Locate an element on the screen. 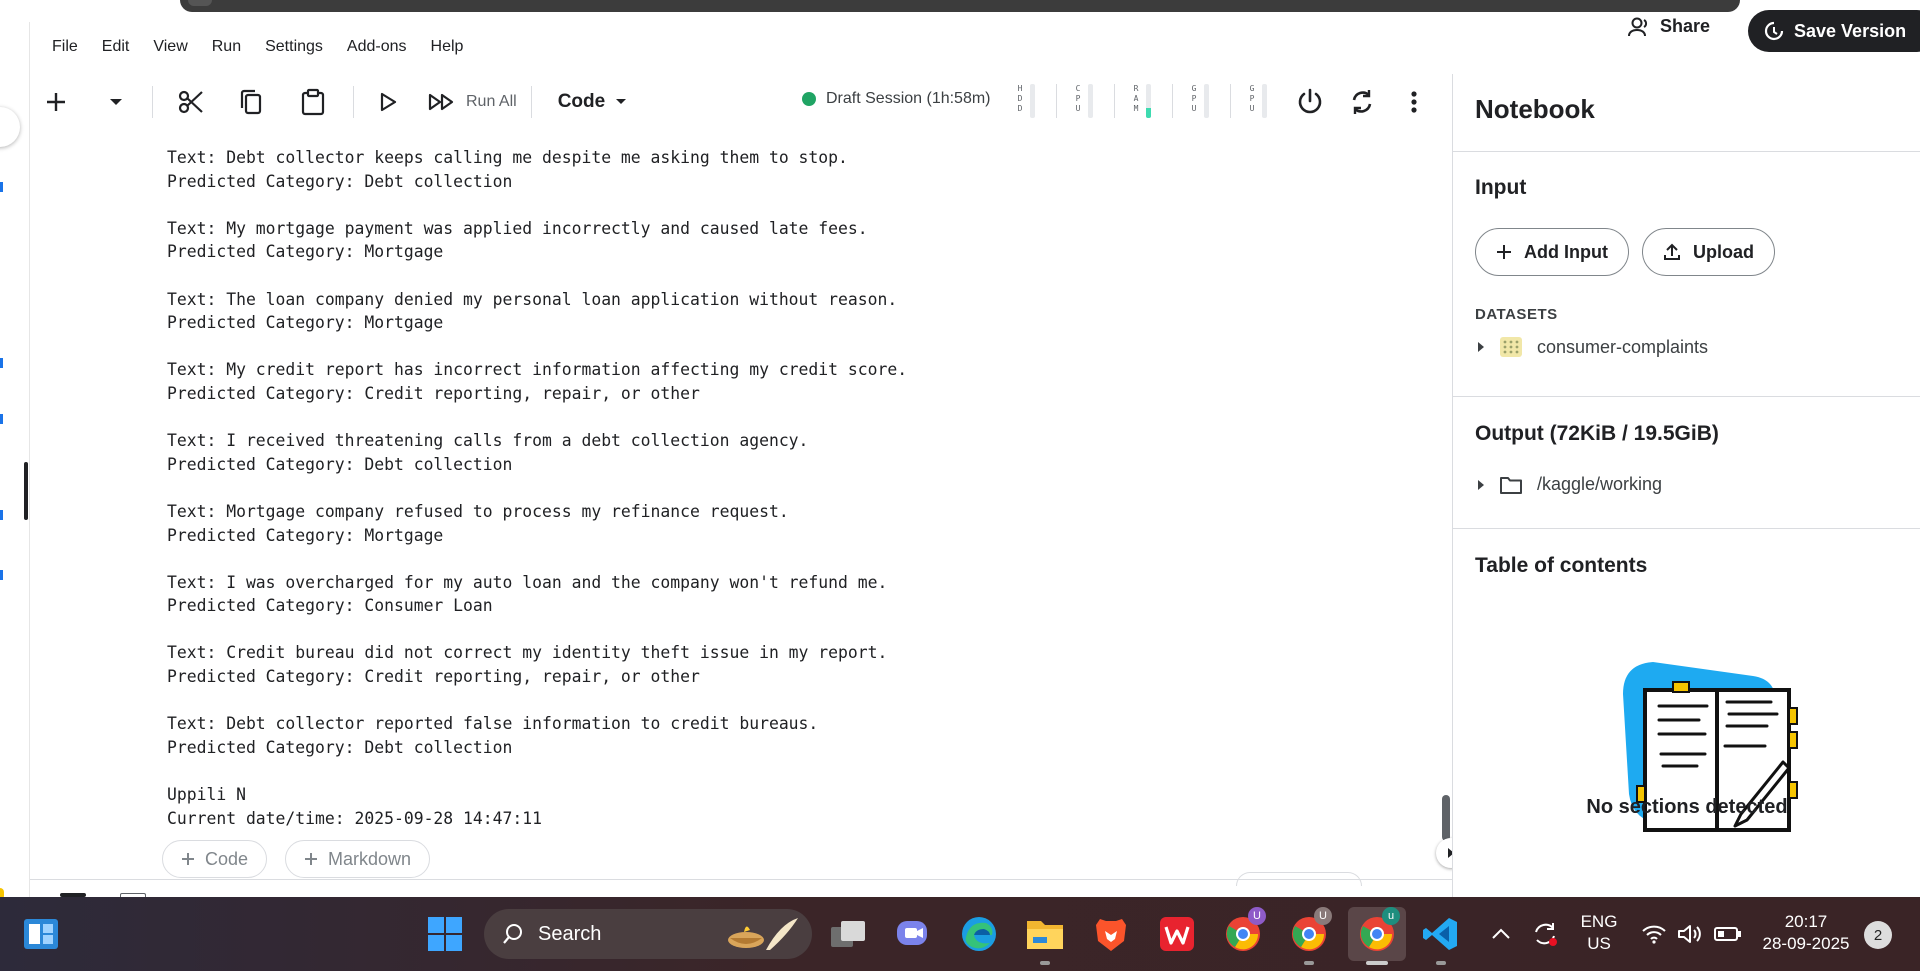 The height and width of the screenshot is (971, 1920). session-controls is located at coordinates (1362, 102).